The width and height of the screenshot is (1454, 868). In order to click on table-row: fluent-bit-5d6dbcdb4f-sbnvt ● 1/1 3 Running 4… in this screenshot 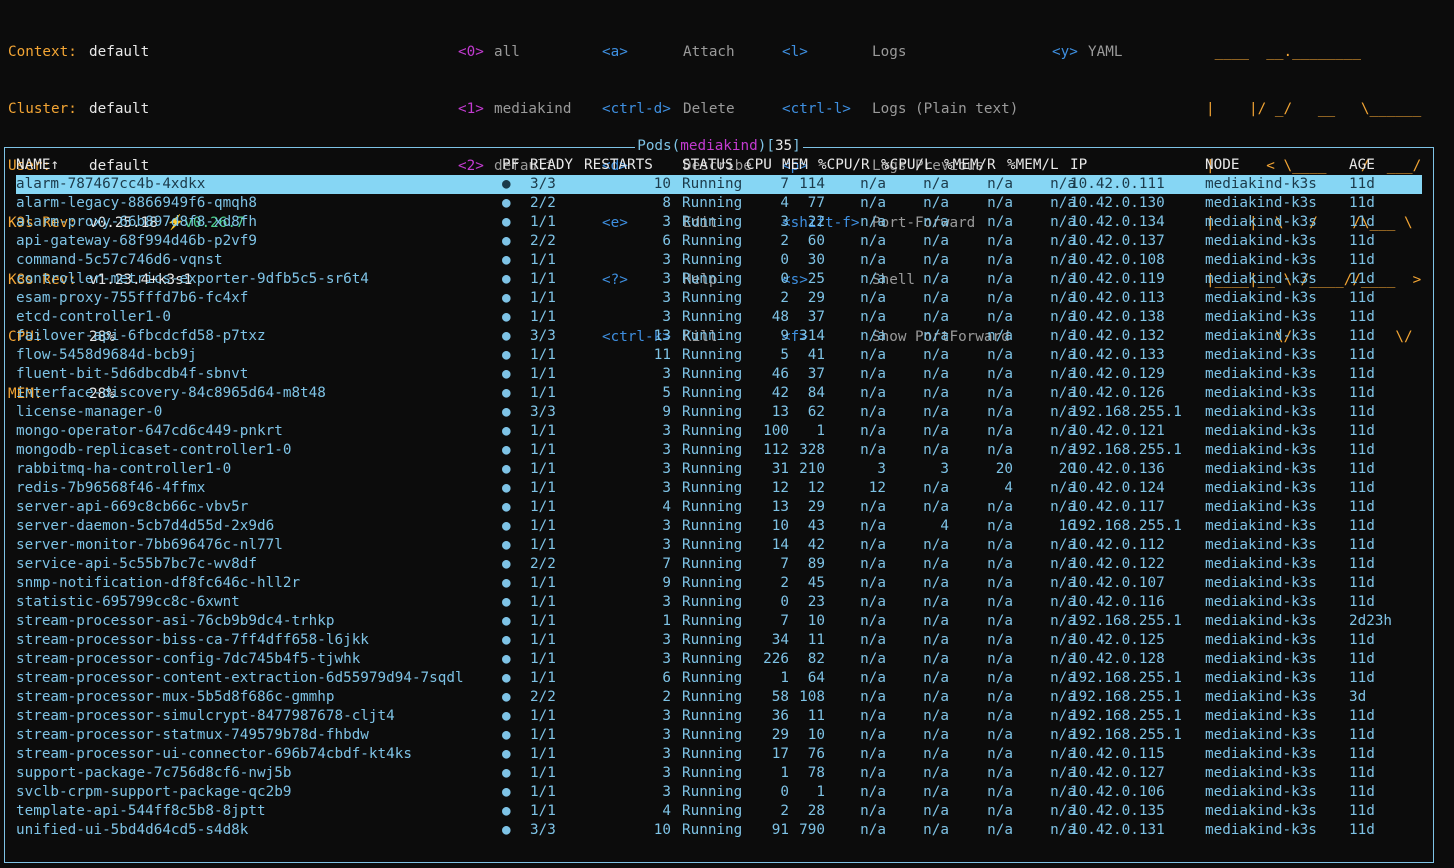, I will do `click(719, 374)`.